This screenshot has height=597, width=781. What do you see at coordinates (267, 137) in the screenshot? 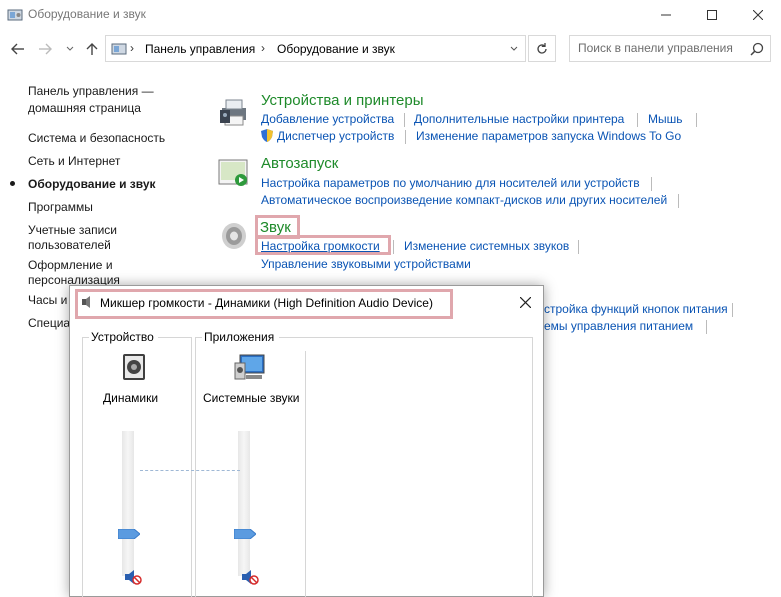
I see `shield-icon` at bounding box center [267, 137].